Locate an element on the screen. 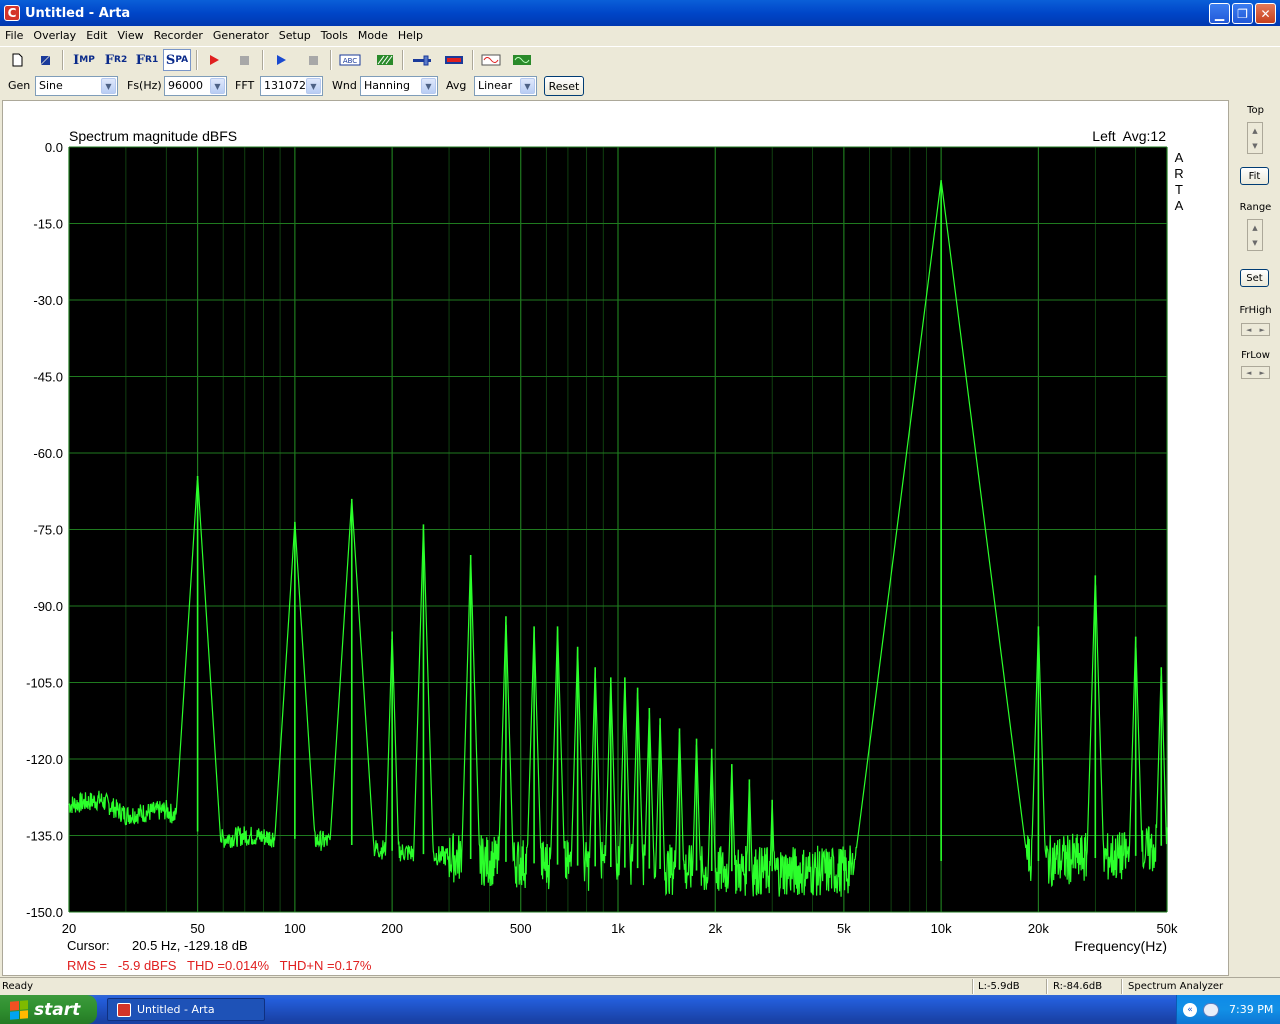  abc-button: ABC is located at coordinates (350, 60).